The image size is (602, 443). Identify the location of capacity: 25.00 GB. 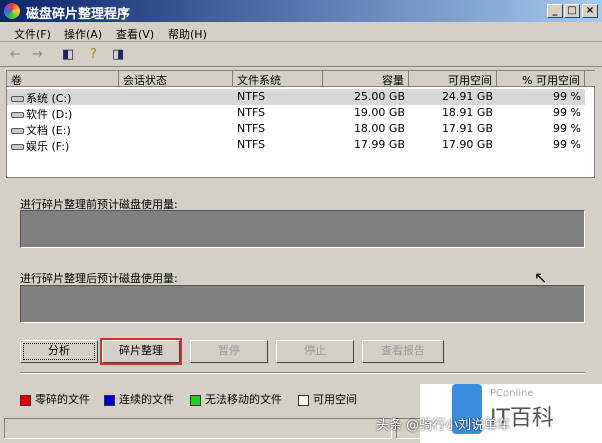
(379, 96).